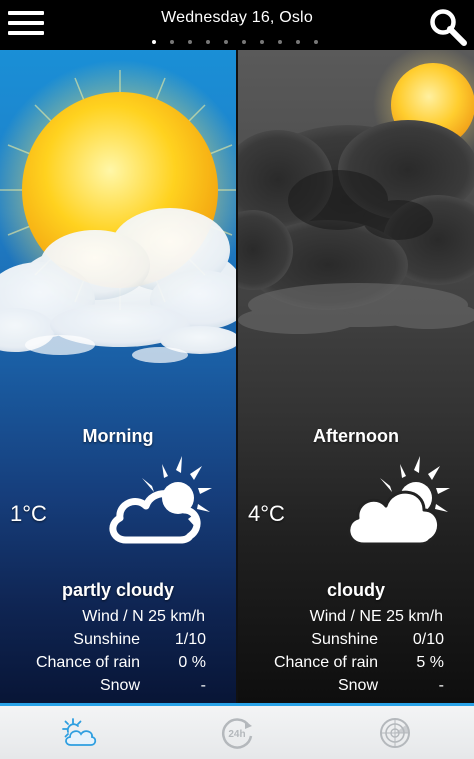 The width and height of the screenshot is (474, 759). Describe the element at coordinates (266, 513) in the screenshot. I see `temperature: 4°C` at that location.